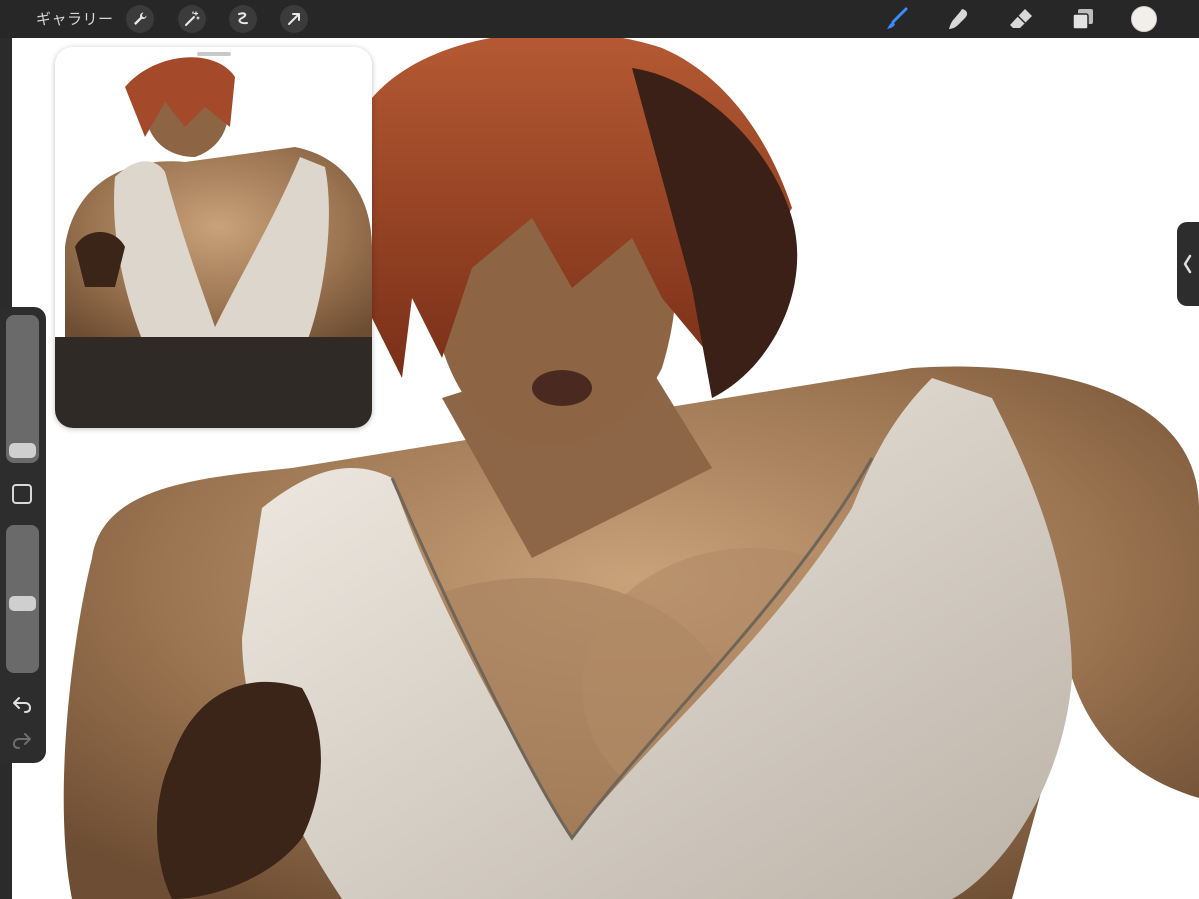 Image resolution: width=1199 pixels, height=899 pixels. What do you see at coordinates (22, 704) in the screenshot?
I see `undo-icon` at bounding box center [22, 704].